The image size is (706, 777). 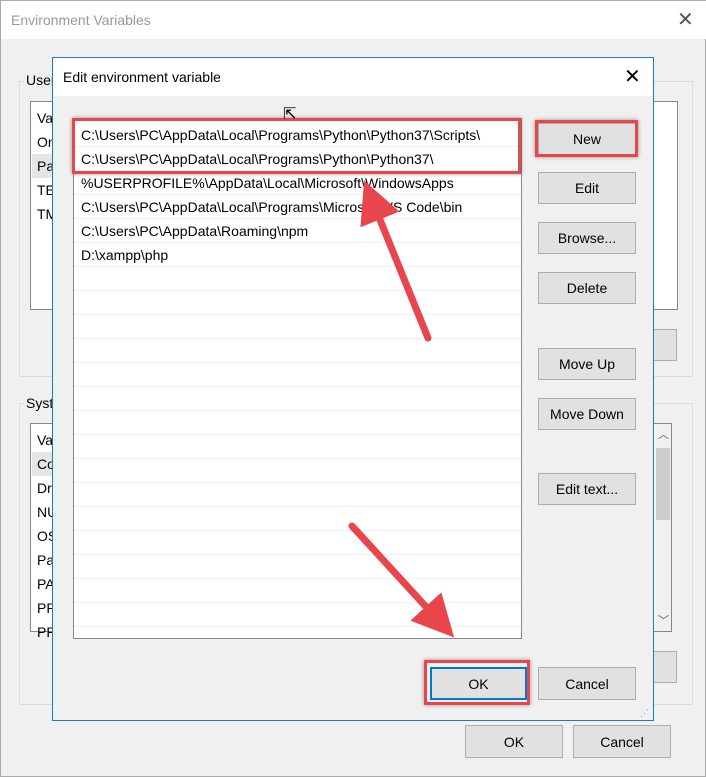 What do you see at coordinates (396, 261) in the screenshot?
I see `arrow-to-new-entries` at bounding box center [396, 261].